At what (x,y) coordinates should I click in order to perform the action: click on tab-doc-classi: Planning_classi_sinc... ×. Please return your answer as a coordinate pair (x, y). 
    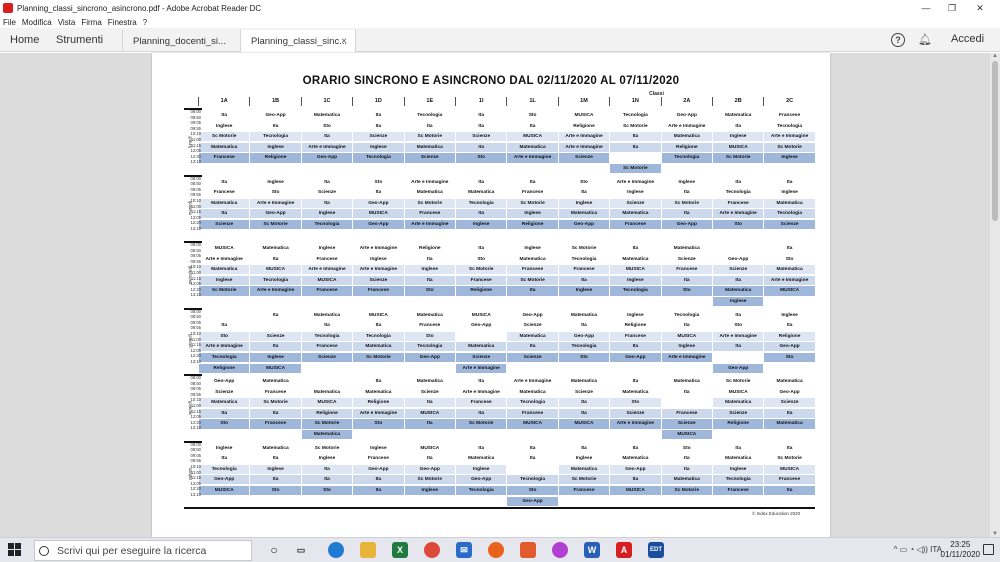
    Looking at the image, I should click on (298, 41).